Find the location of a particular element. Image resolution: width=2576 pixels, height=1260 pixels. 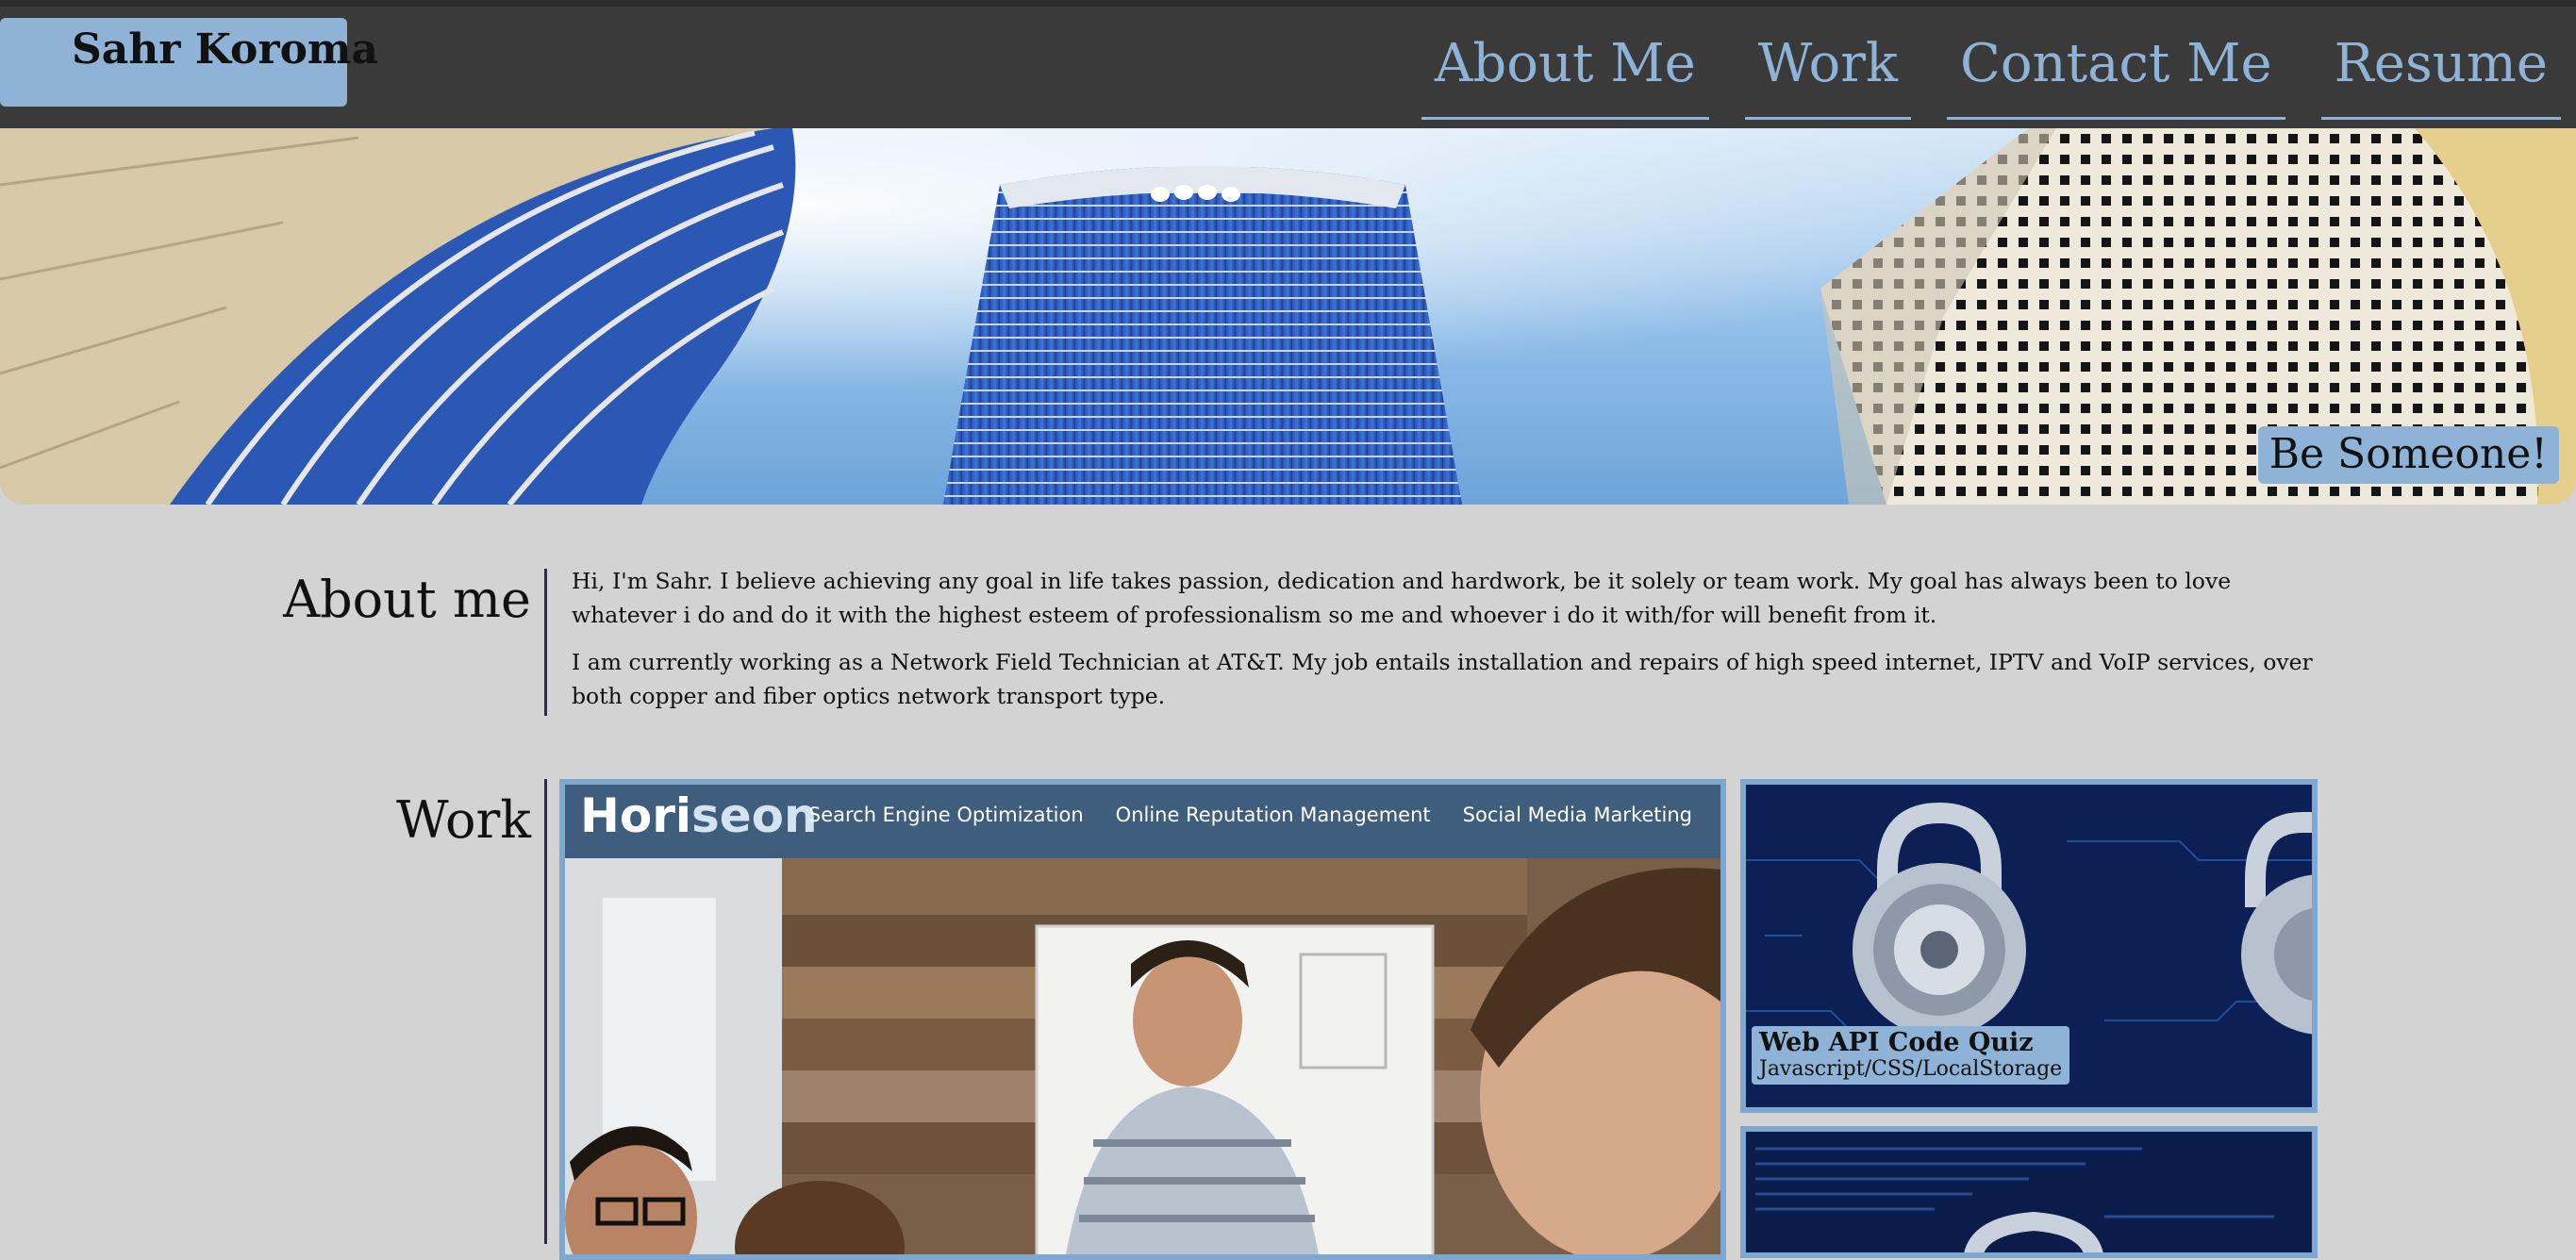

brand-badge: Sahr Koroma is located at coordinates (189, 62).